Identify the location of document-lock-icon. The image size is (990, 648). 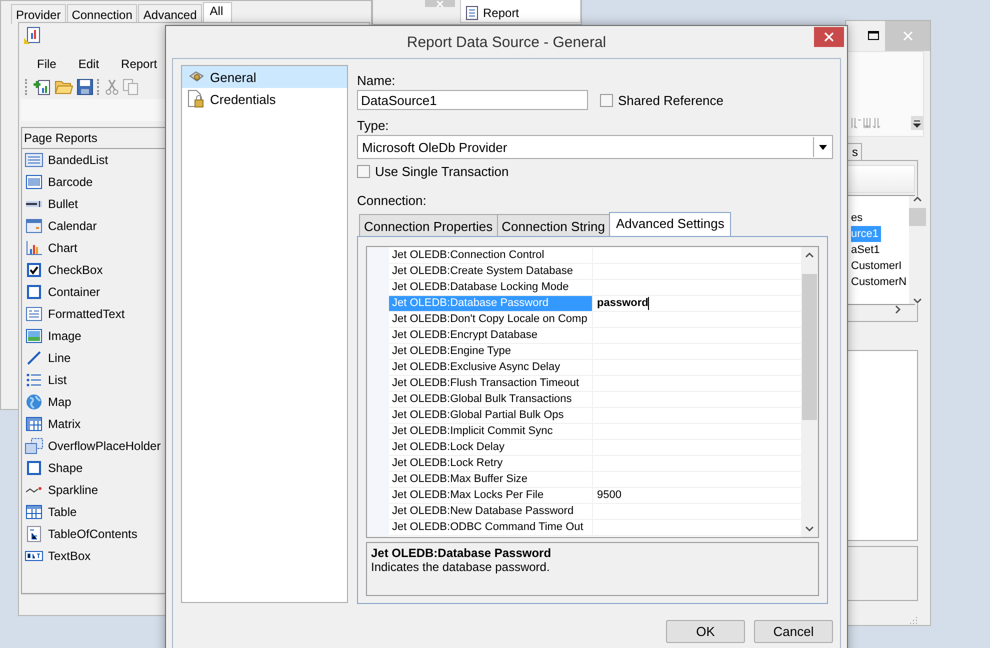
(196, 99).